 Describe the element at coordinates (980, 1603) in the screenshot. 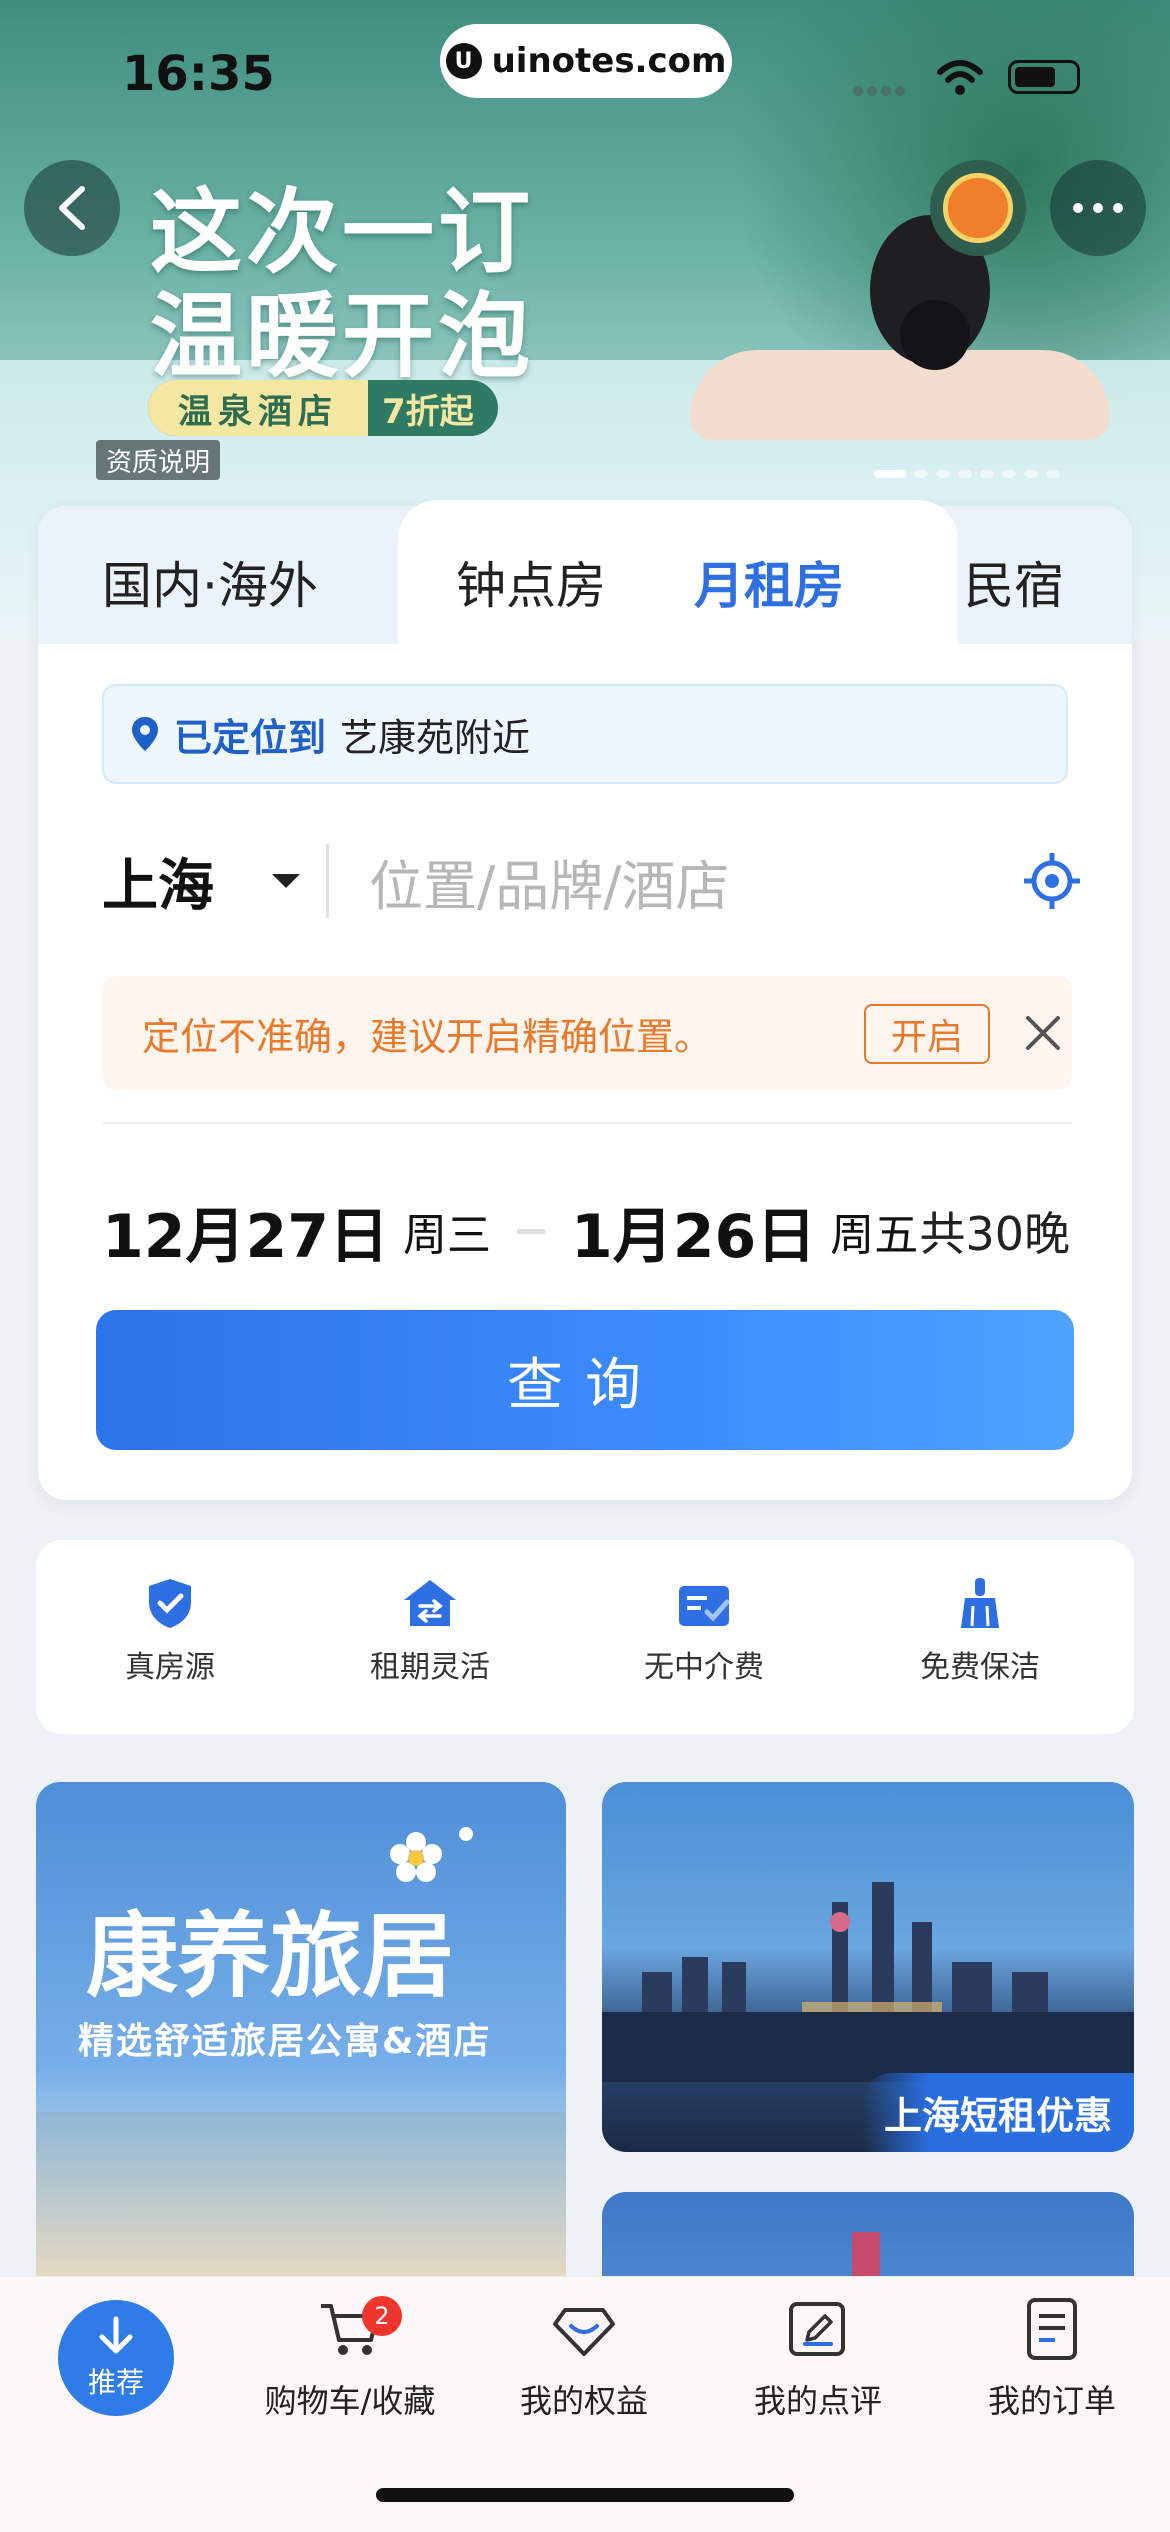

I see `broom-icon` at that location.